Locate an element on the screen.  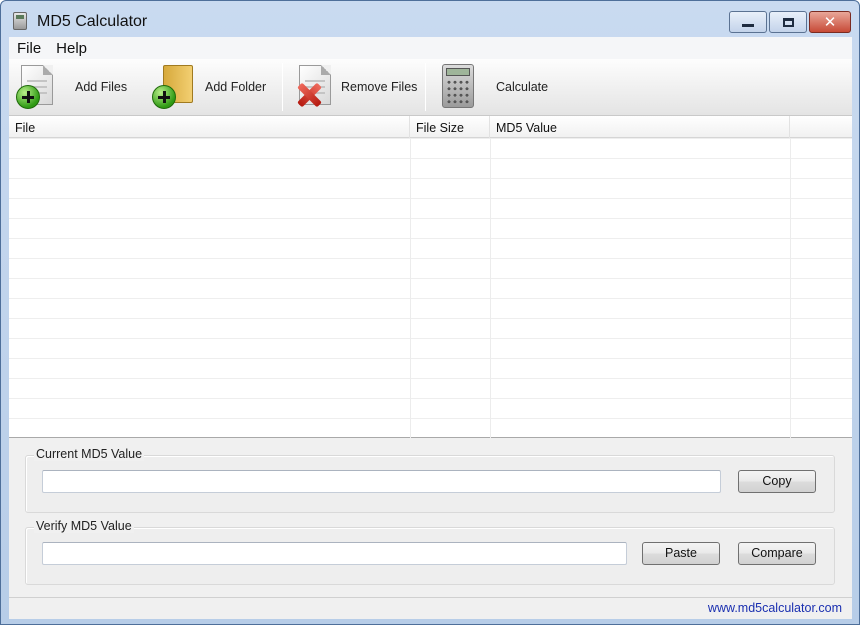
menu-file: File is located at coordinates (28, 48).